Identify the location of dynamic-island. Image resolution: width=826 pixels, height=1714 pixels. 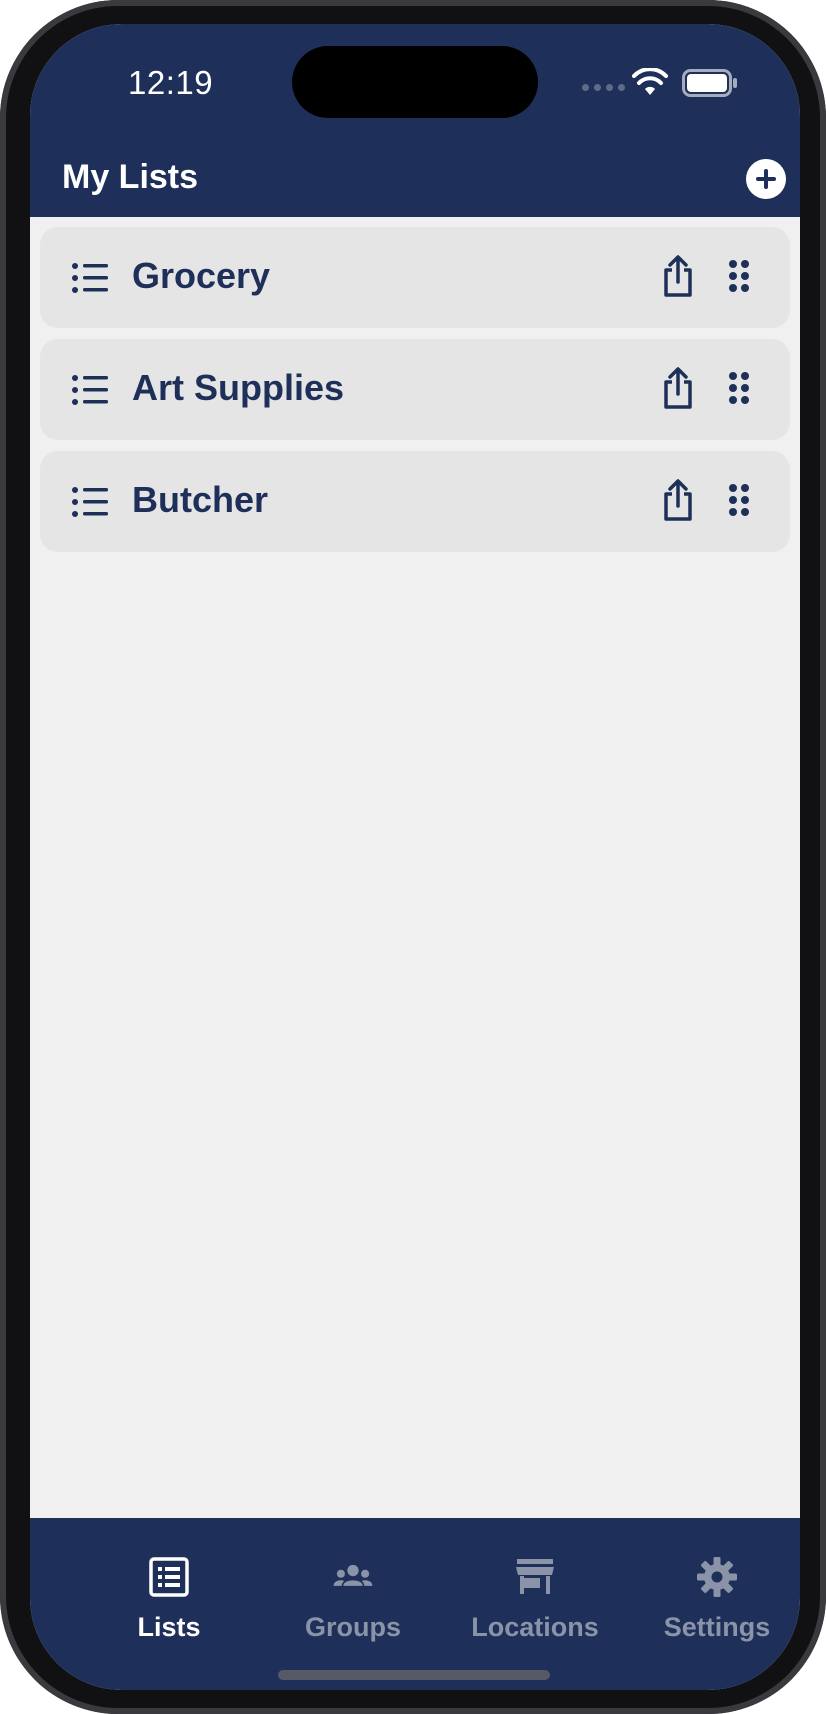
(415, 82).